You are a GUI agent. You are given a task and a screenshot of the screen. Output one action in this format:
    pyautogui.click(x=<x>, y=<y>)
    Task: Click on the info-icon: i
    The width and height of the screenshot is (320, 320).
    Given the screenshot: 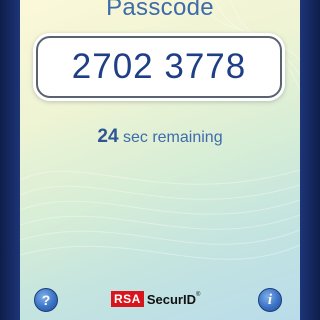 What is the action you would take?
    pyautogui.click(x=270, y=299)
    